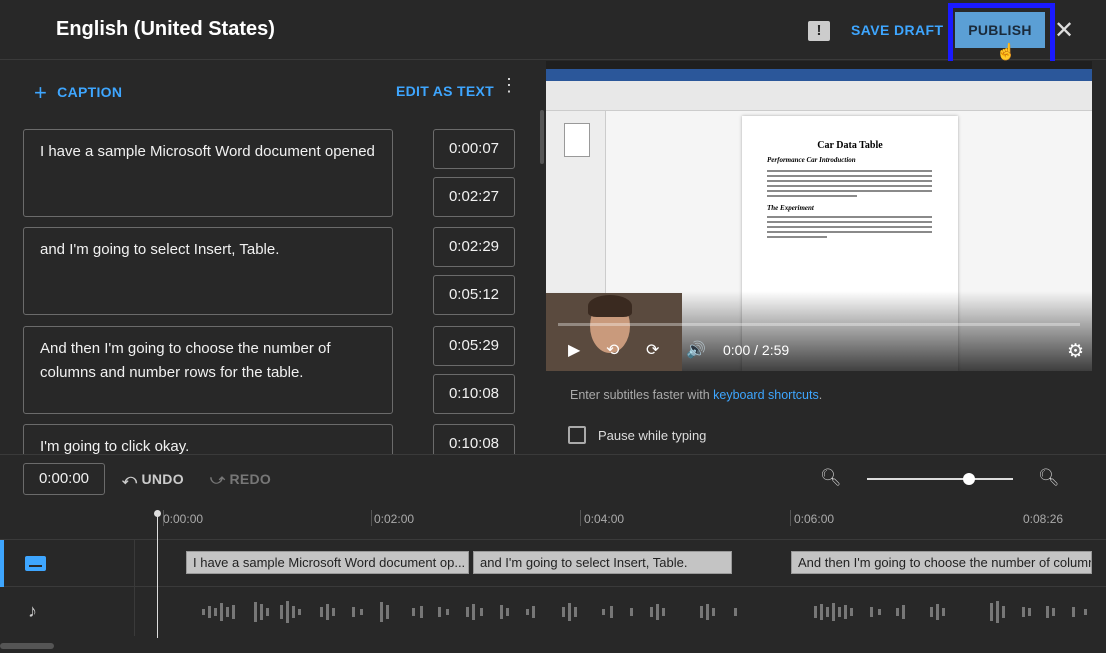  Describe the element at coordinates (940, 479) in the screenshot. I see `zoom-slider-track` at that location.